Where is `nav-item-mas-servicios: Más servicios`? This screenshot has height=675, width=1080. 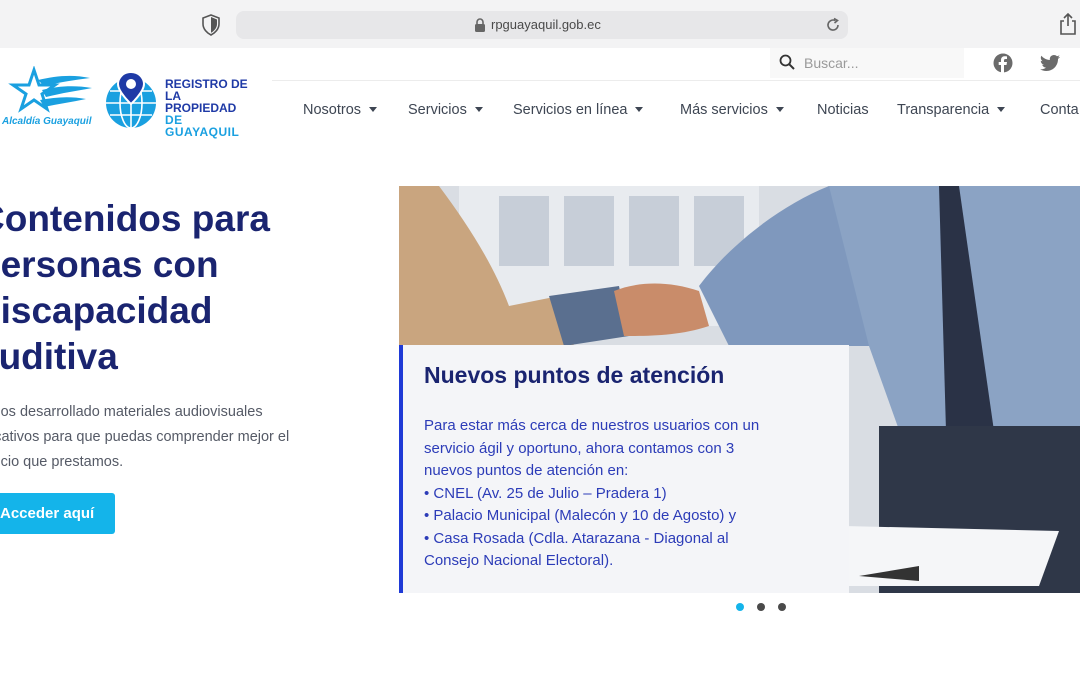
nav-item-mas-servicios: Más servicios is located at coordinates (732, 110).